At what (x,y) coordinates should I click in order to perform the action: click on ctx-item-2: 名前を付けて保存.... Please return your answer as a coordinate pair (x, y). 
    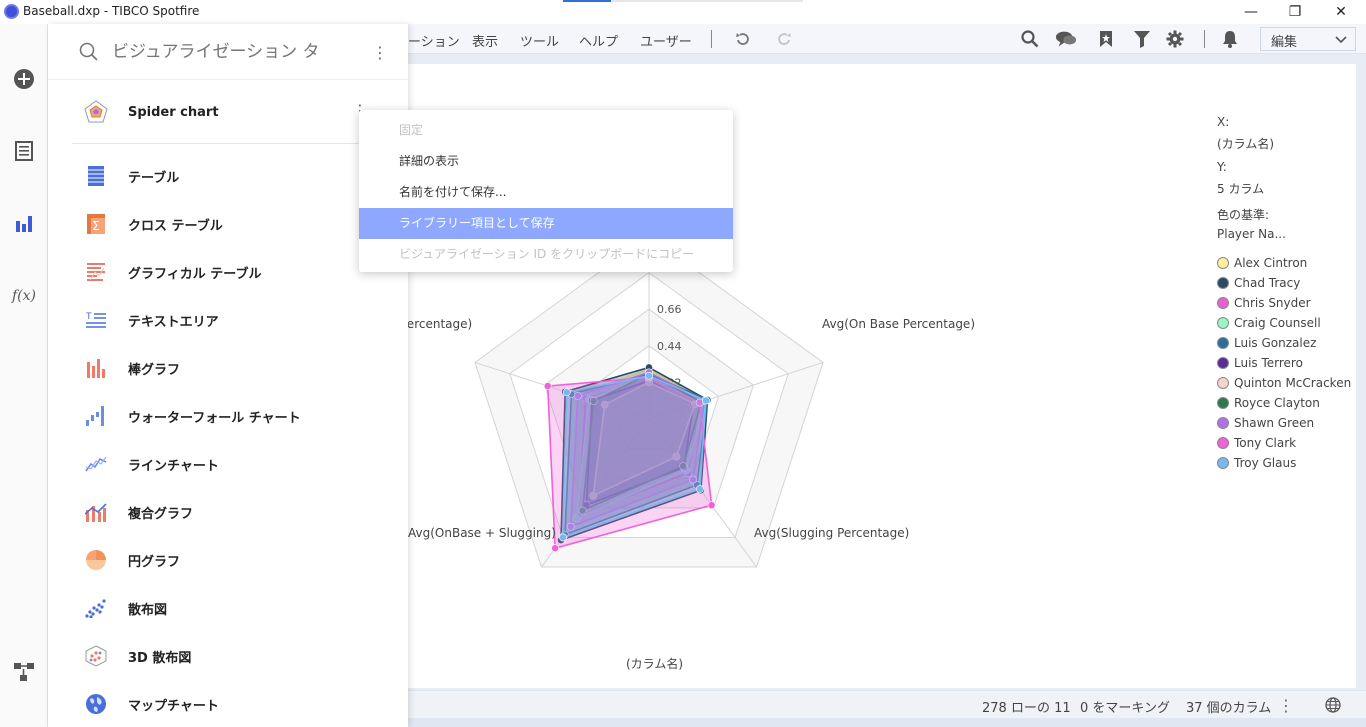
    Looking at the image, I should click on (546, 192).